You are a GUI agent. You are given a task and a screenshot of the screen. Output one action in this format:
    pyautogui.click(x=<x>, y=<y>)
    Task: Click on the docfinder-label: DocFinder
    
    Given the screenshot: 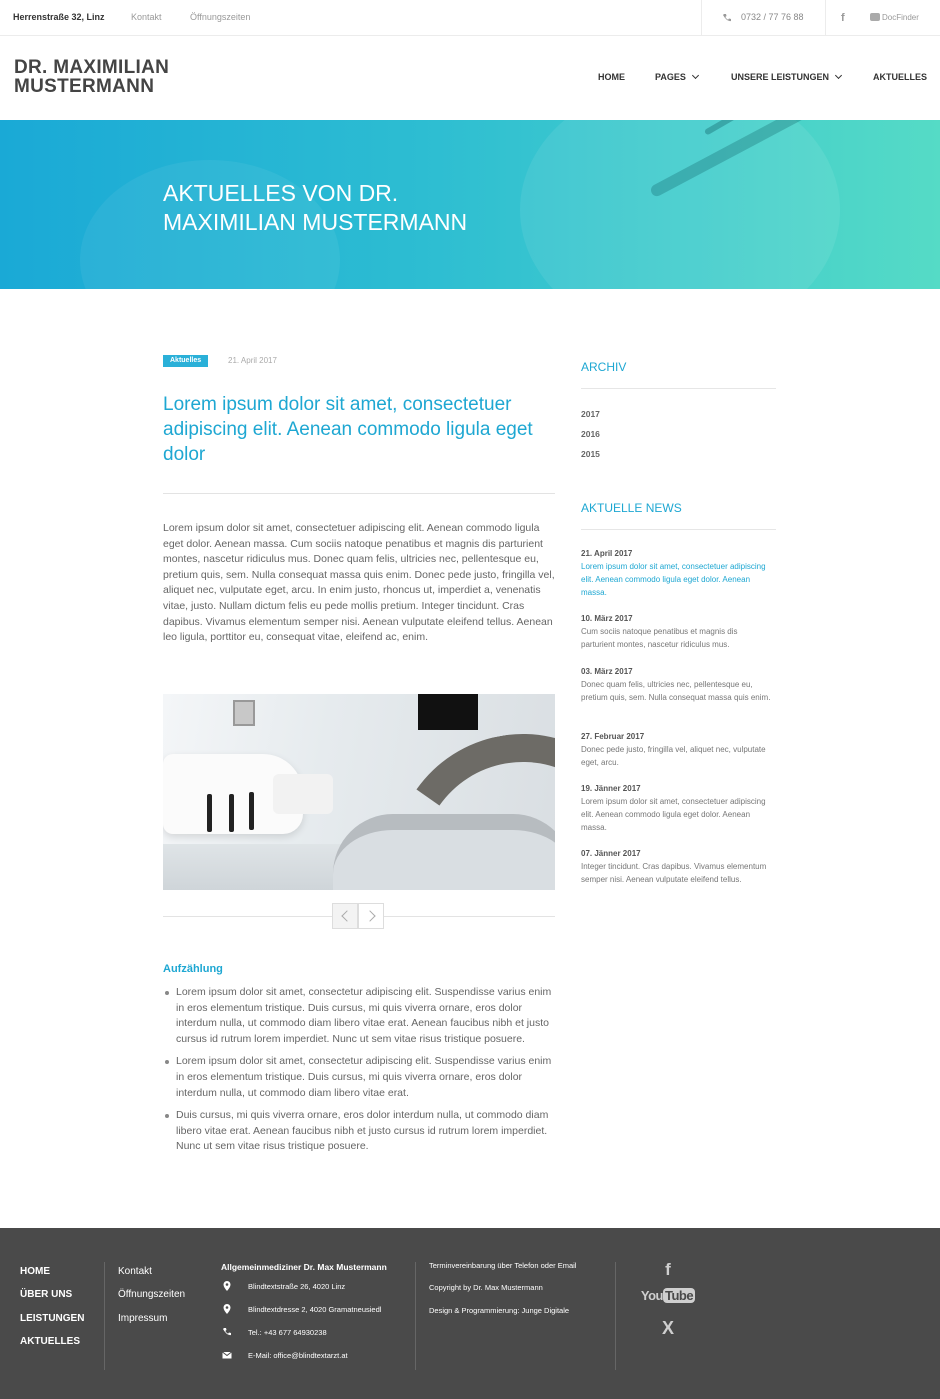 What is the action you would take?
    pyautogui.click(x=900, y=17)
    